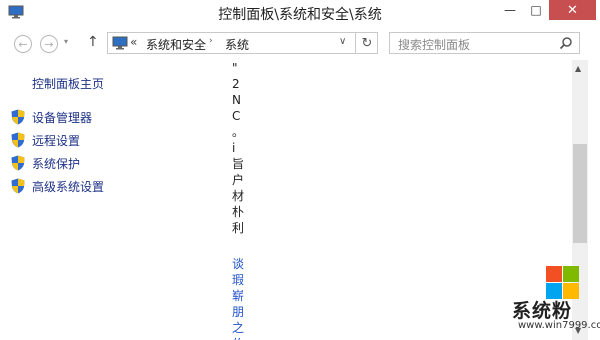 The width and height of the screenshot is (600, 340). What do you see at coordinates (238, 264) in the screenshot?
I see `clipped-link-char: 谈` at bounding box center [238, 264].